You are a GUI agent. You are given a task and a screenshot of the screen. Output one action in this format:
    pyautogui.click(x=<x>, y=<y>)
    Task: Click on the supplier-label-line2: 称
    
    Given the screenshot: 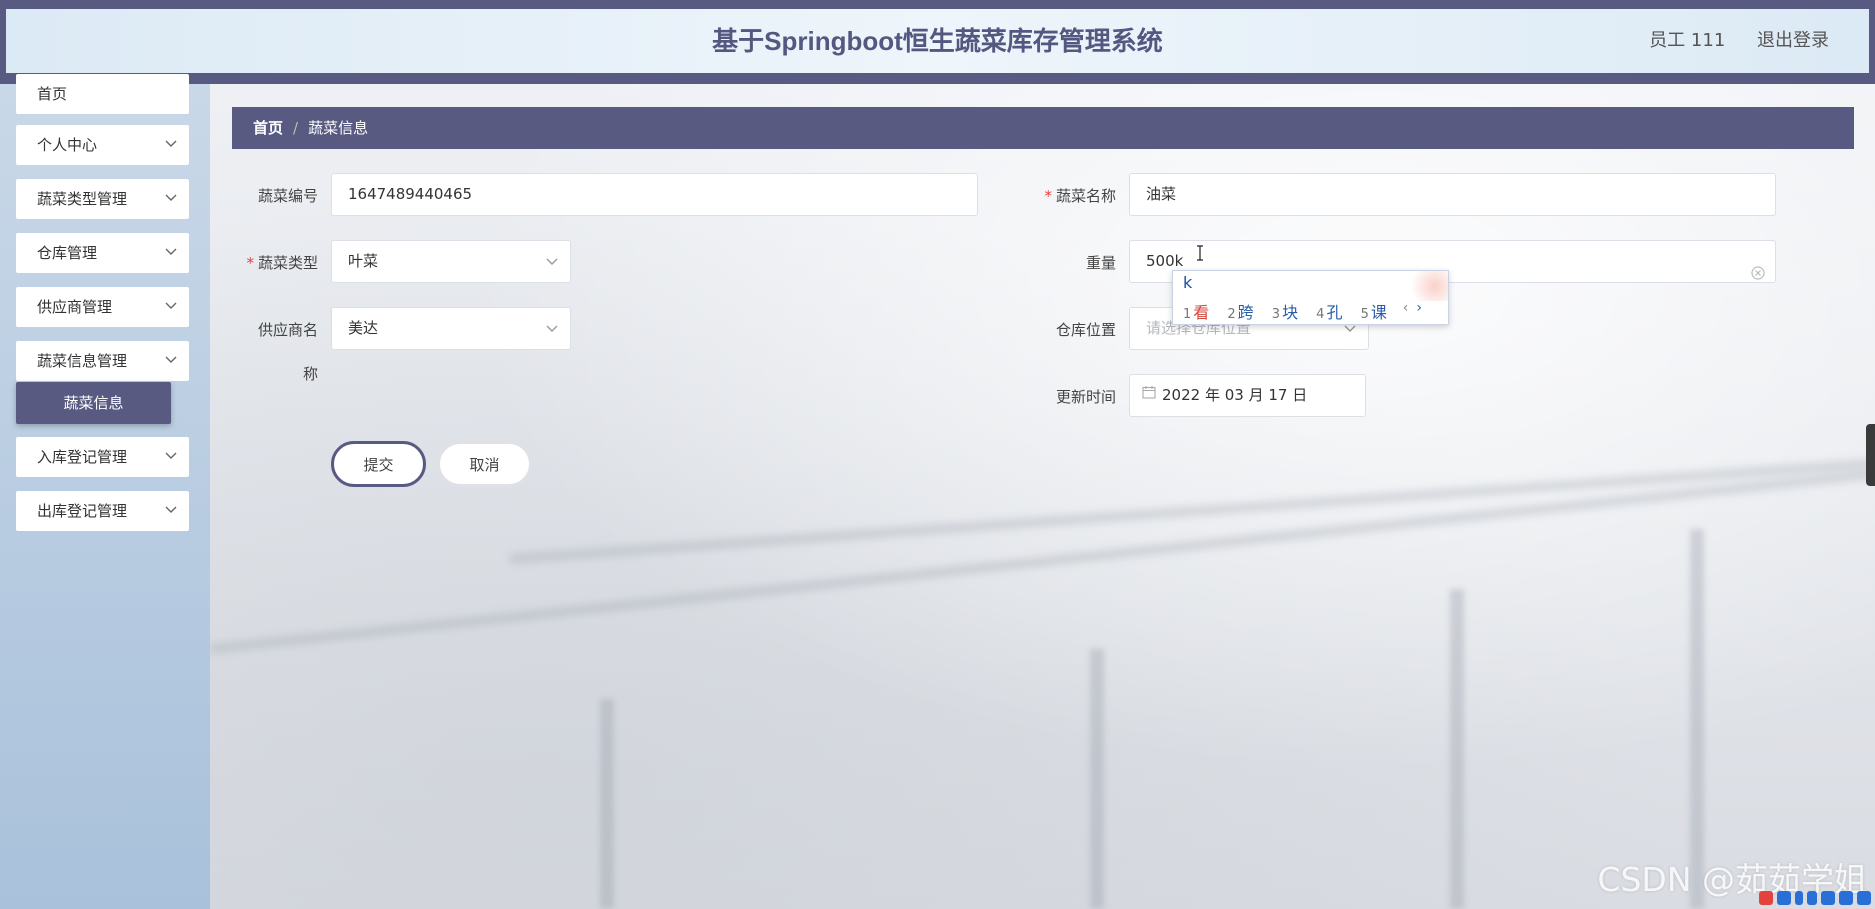 What is the action you would take?
    pyautogui.click(x=310, y=374)
    